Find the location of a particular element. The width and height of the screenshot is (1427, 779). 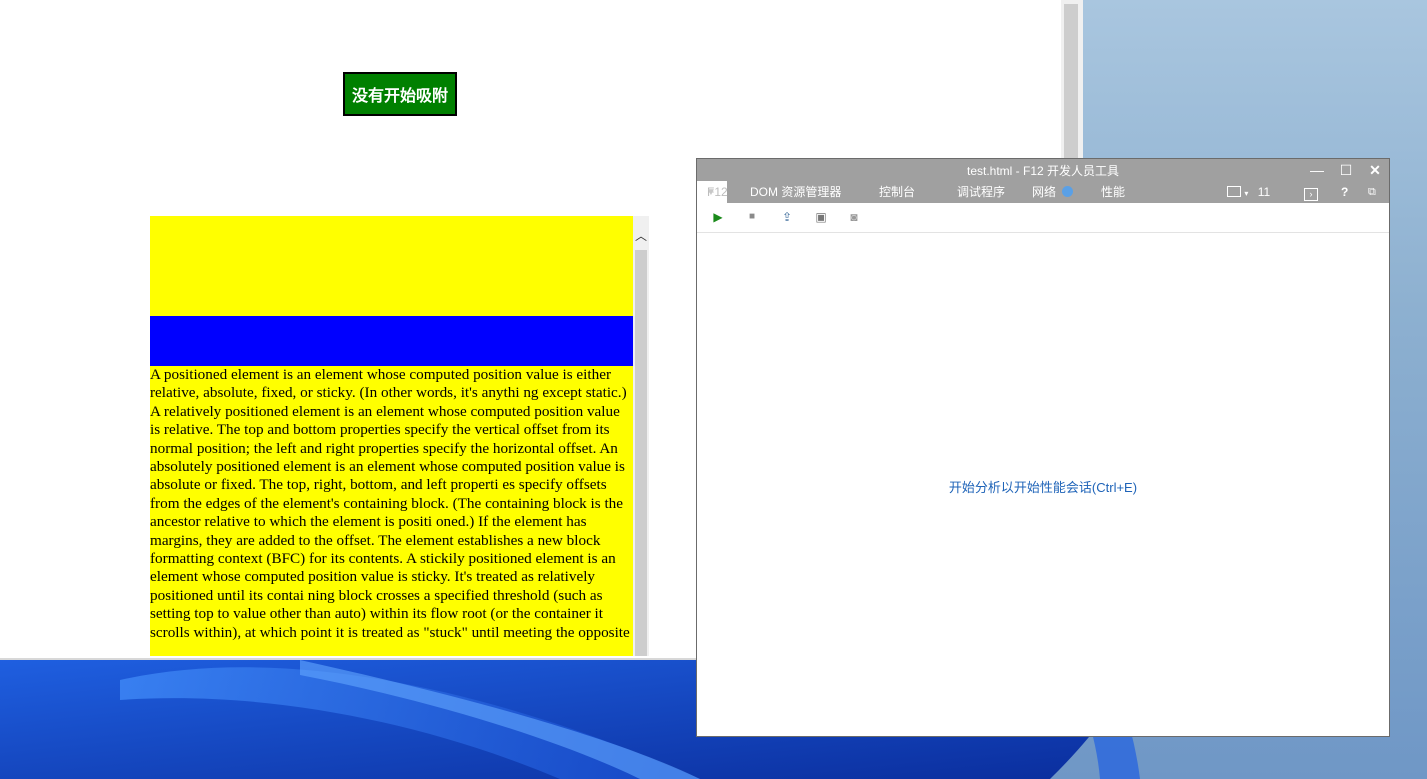

tab-network: 网络 is located at coordinates (1053, 192).